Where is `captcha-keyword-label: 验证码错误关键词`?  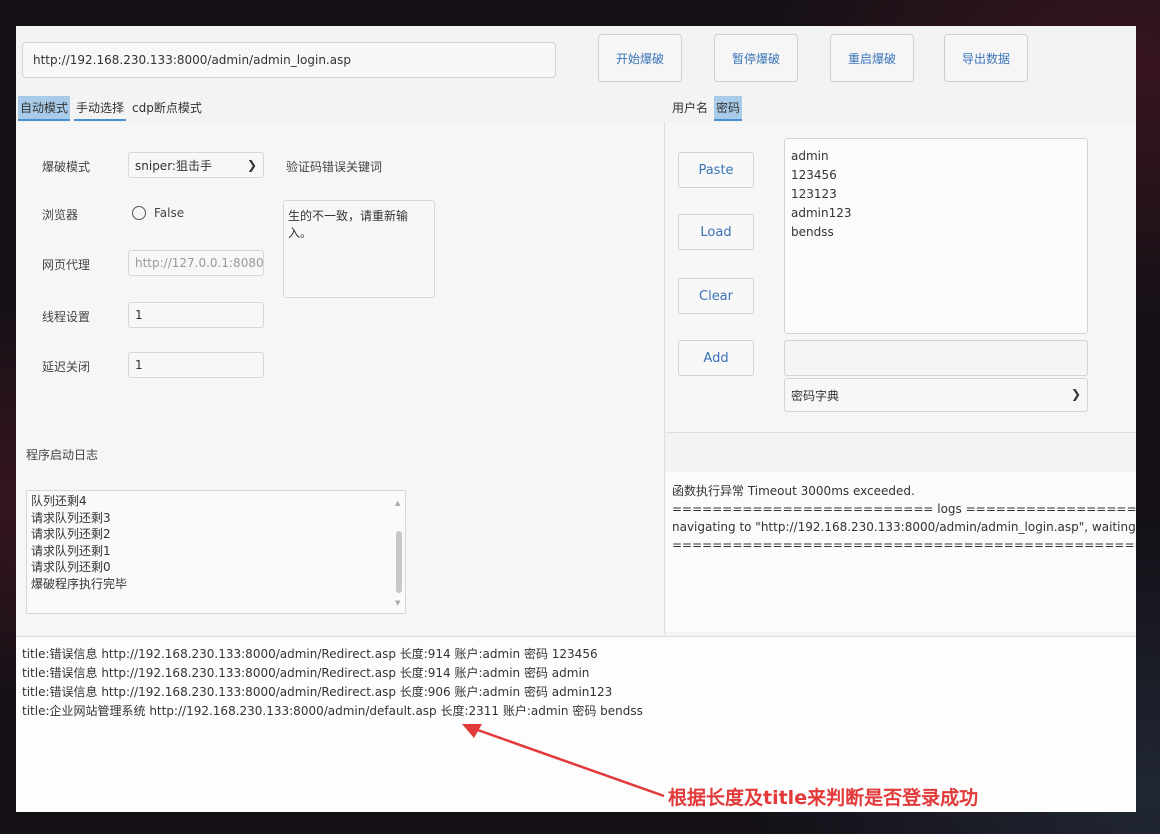 captcha-keyword-label: 验证码错误关键词 is located at coordinates (334, 167).